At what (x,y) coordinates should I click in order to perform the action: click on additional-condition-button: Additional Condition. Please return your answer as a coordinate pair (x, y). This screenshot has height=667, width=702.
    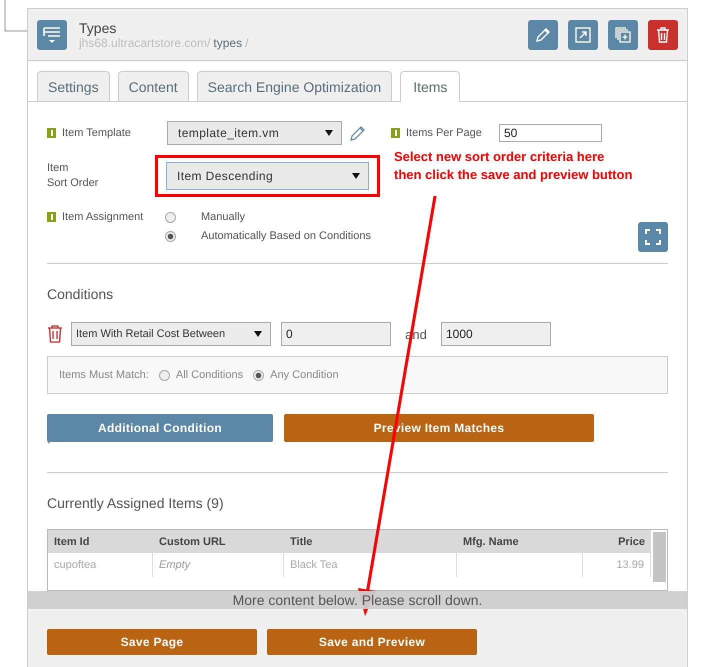
    Looking at the image, I should click on (160, 428).